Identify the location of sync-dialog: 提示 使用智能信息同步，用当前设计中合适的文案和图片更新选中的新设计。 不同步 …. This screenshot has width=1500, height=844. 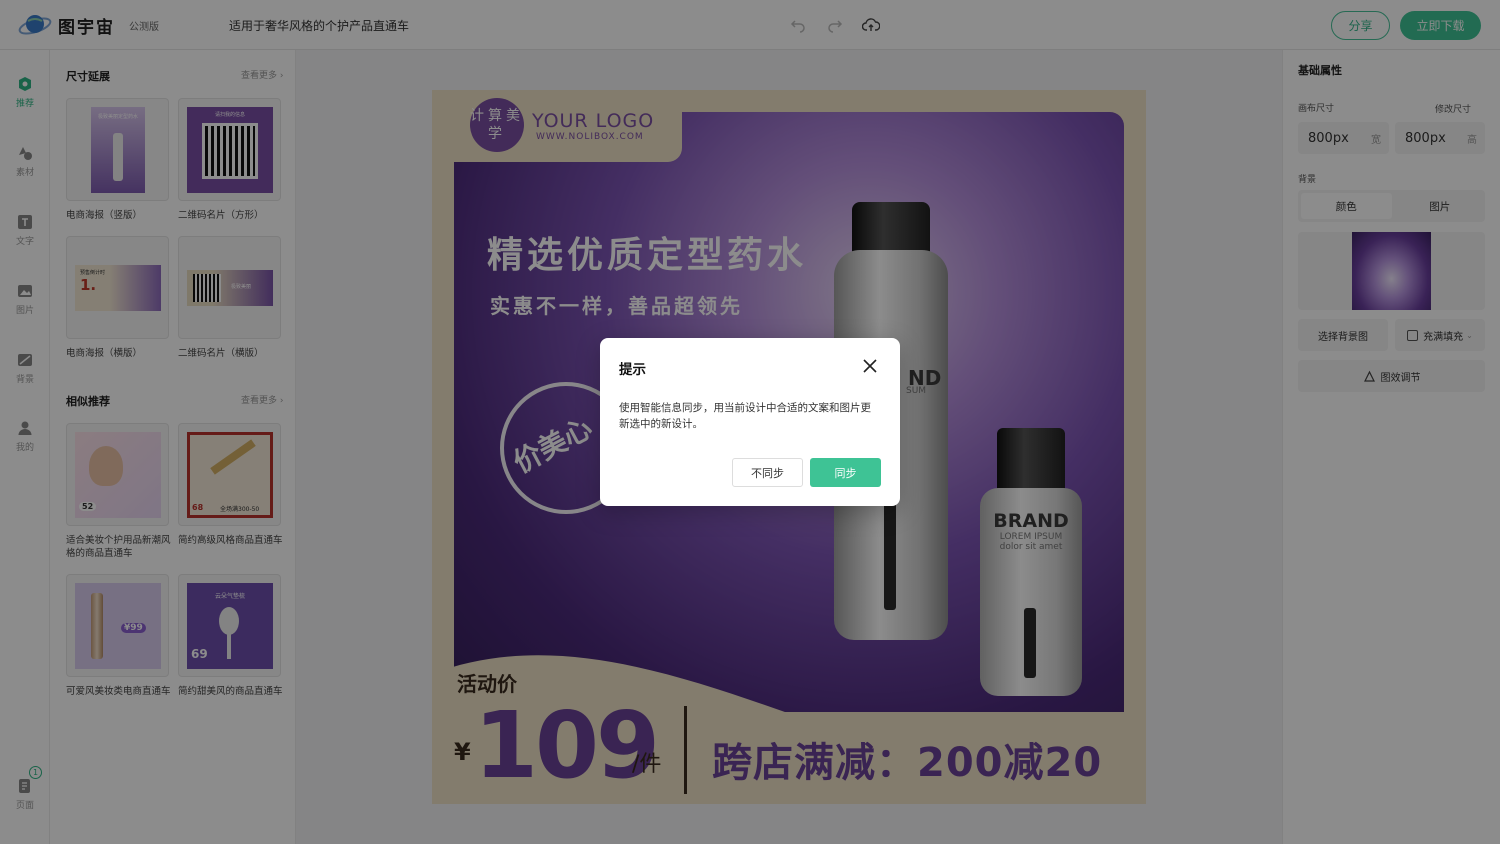
(750, 422).